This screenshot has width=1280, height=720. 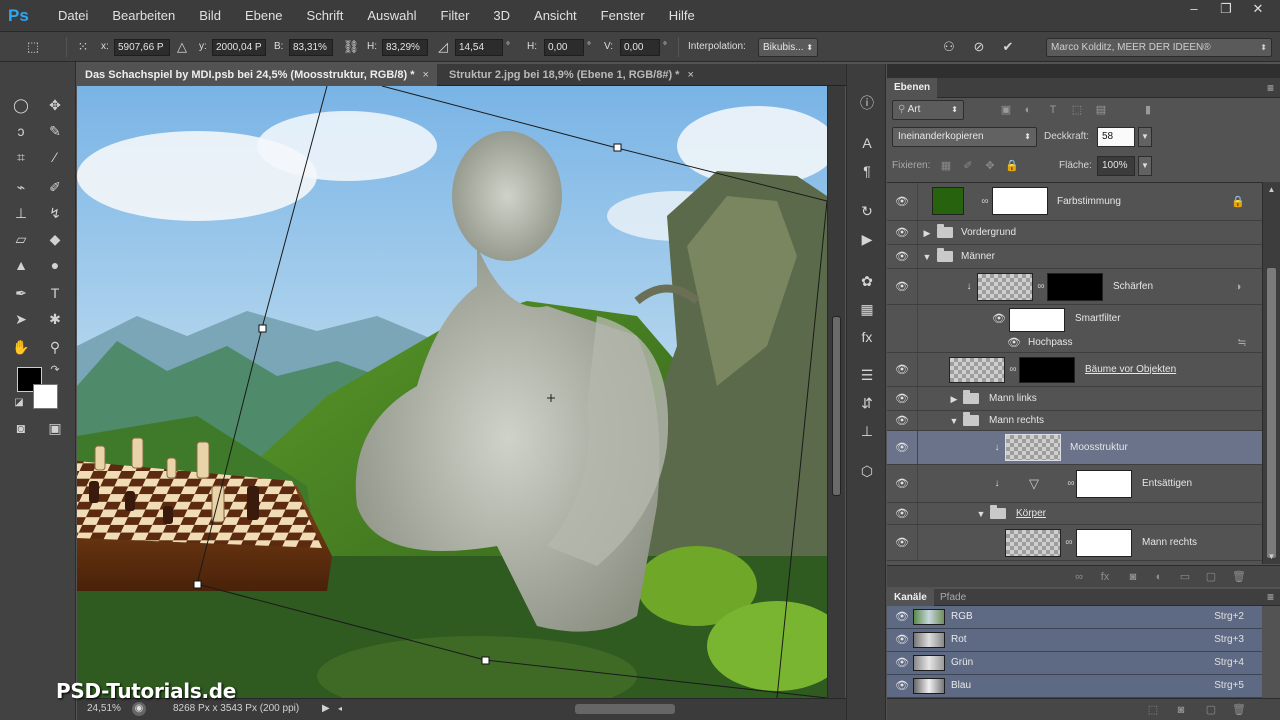 What do you see at coordinates (1074, 448) in the screenshot?
I see `layer-row-selected: 👁 ↓ Moosstruktur` at bounding box center [1074, 448].